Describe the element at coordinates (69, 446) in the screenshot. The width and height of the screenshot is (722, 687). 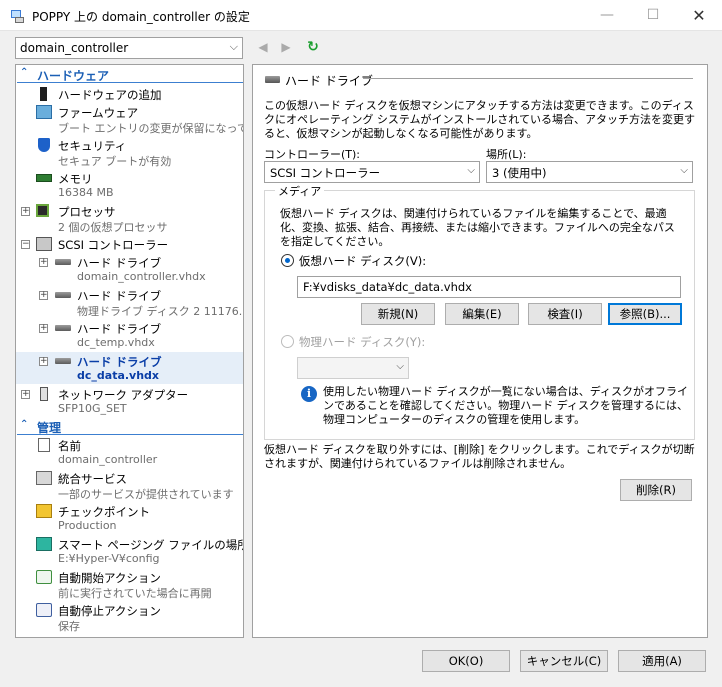
I see `tree-item-label: 名前` at that location.